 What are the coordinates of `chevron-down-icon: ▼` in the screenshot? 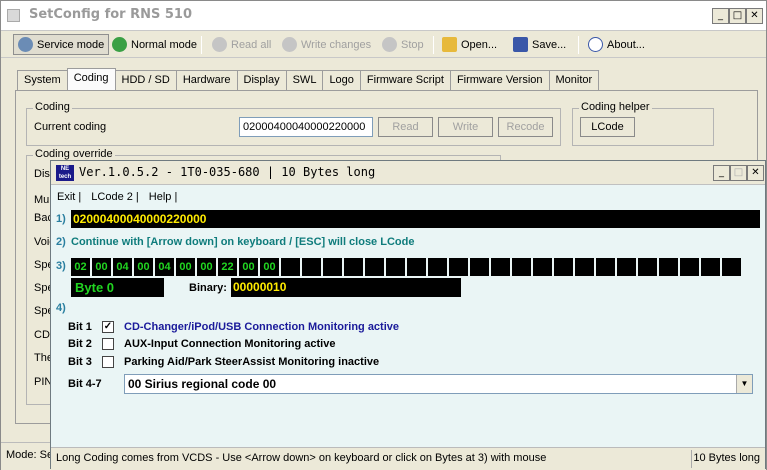 It's located at (744, 384).